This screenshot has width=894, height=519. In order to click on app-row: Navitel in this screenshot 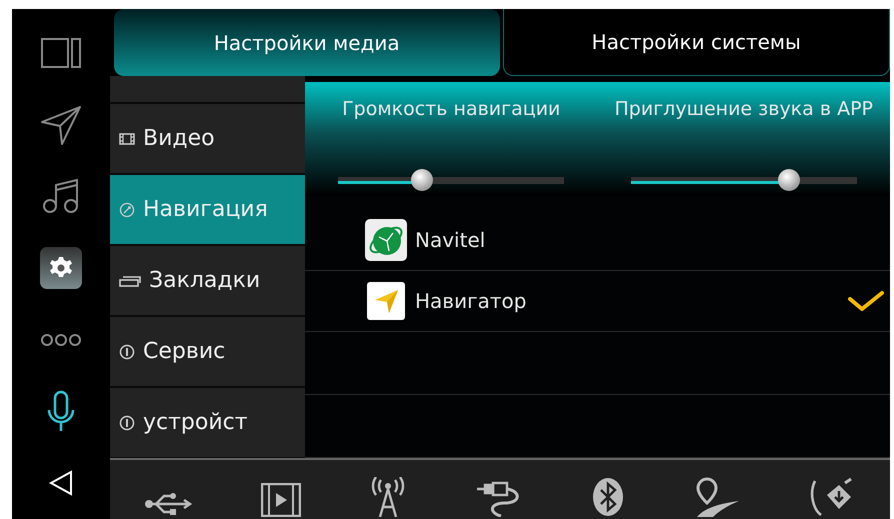, I will do `click(597, 240)`.